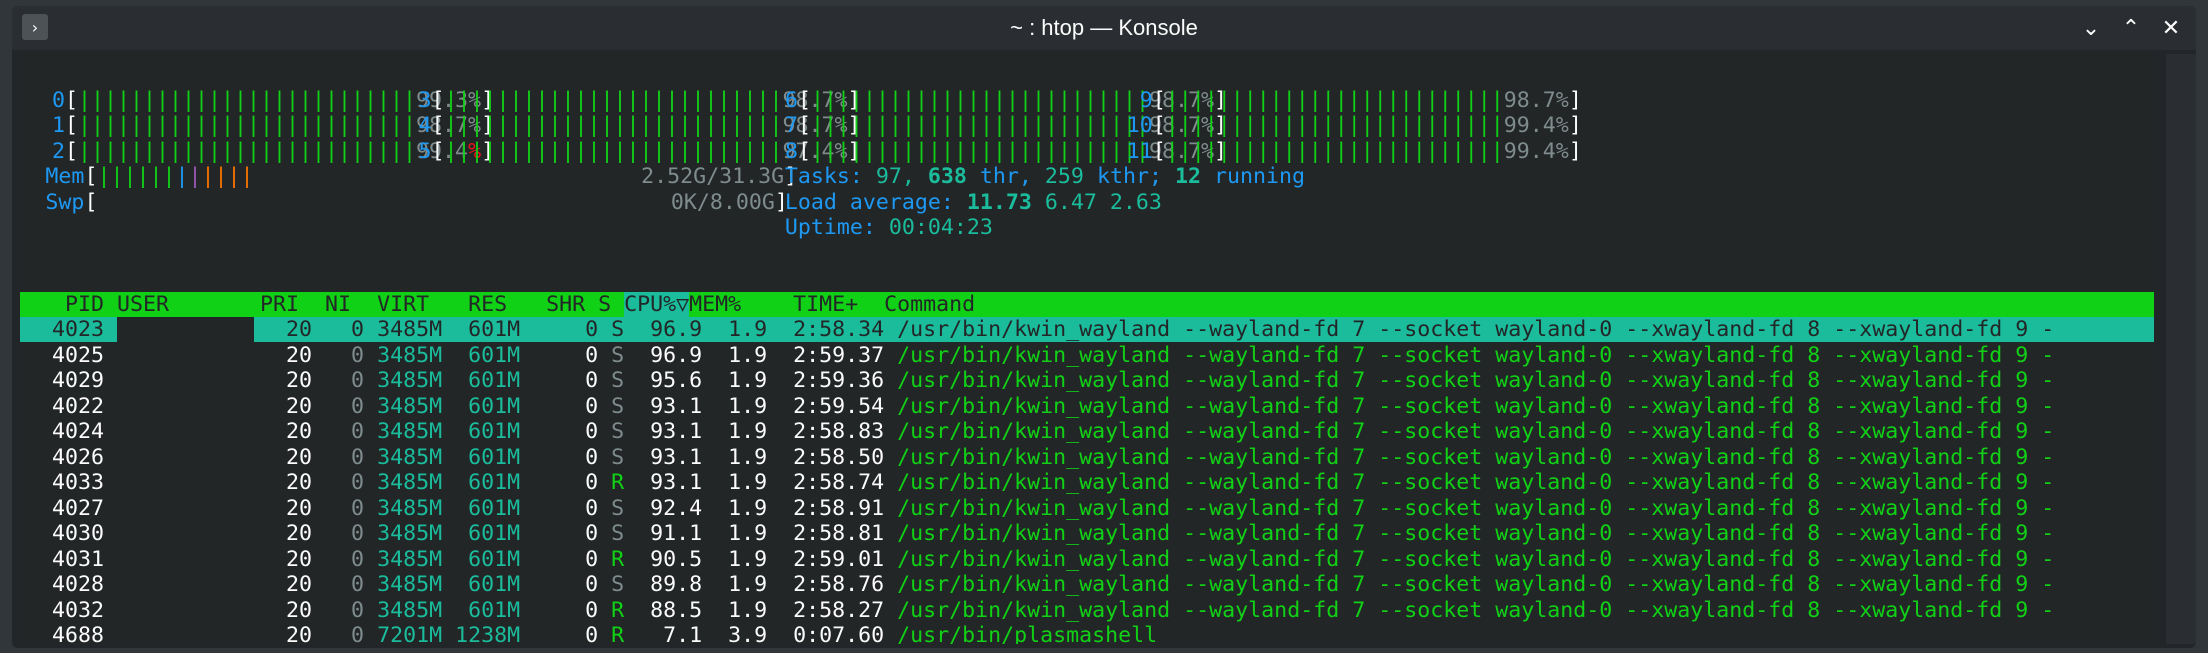 The height and width of the screenshot is (653, 2208). What do you see at coordinates (778, 151) in the screenshot?
I see `cpu-id: 8` at bounding box center [778, 151].